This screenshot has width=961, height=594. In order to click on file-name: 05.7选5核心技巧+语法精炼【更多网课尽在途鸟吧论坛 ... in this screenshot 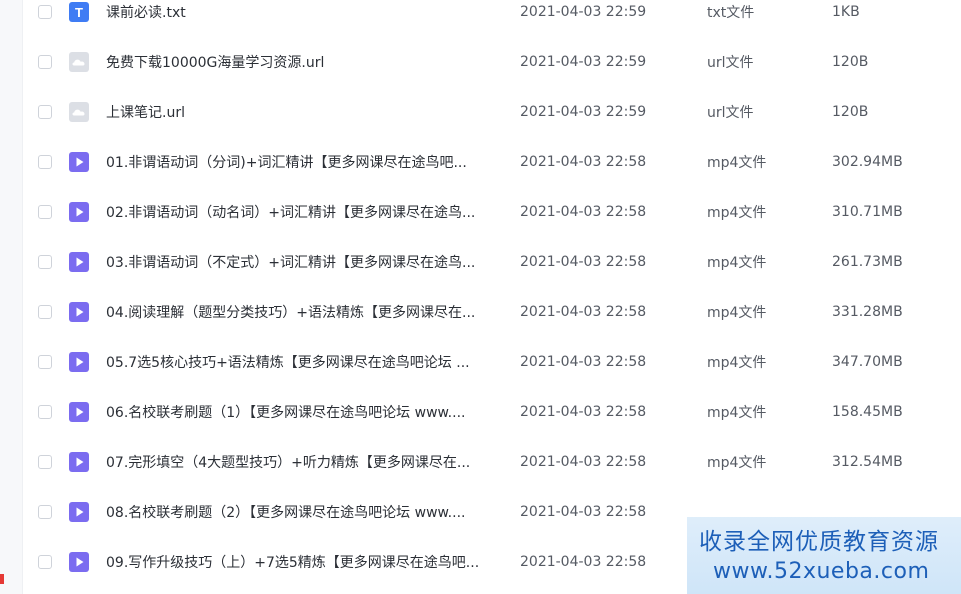, I will do `click(306, 362)`.